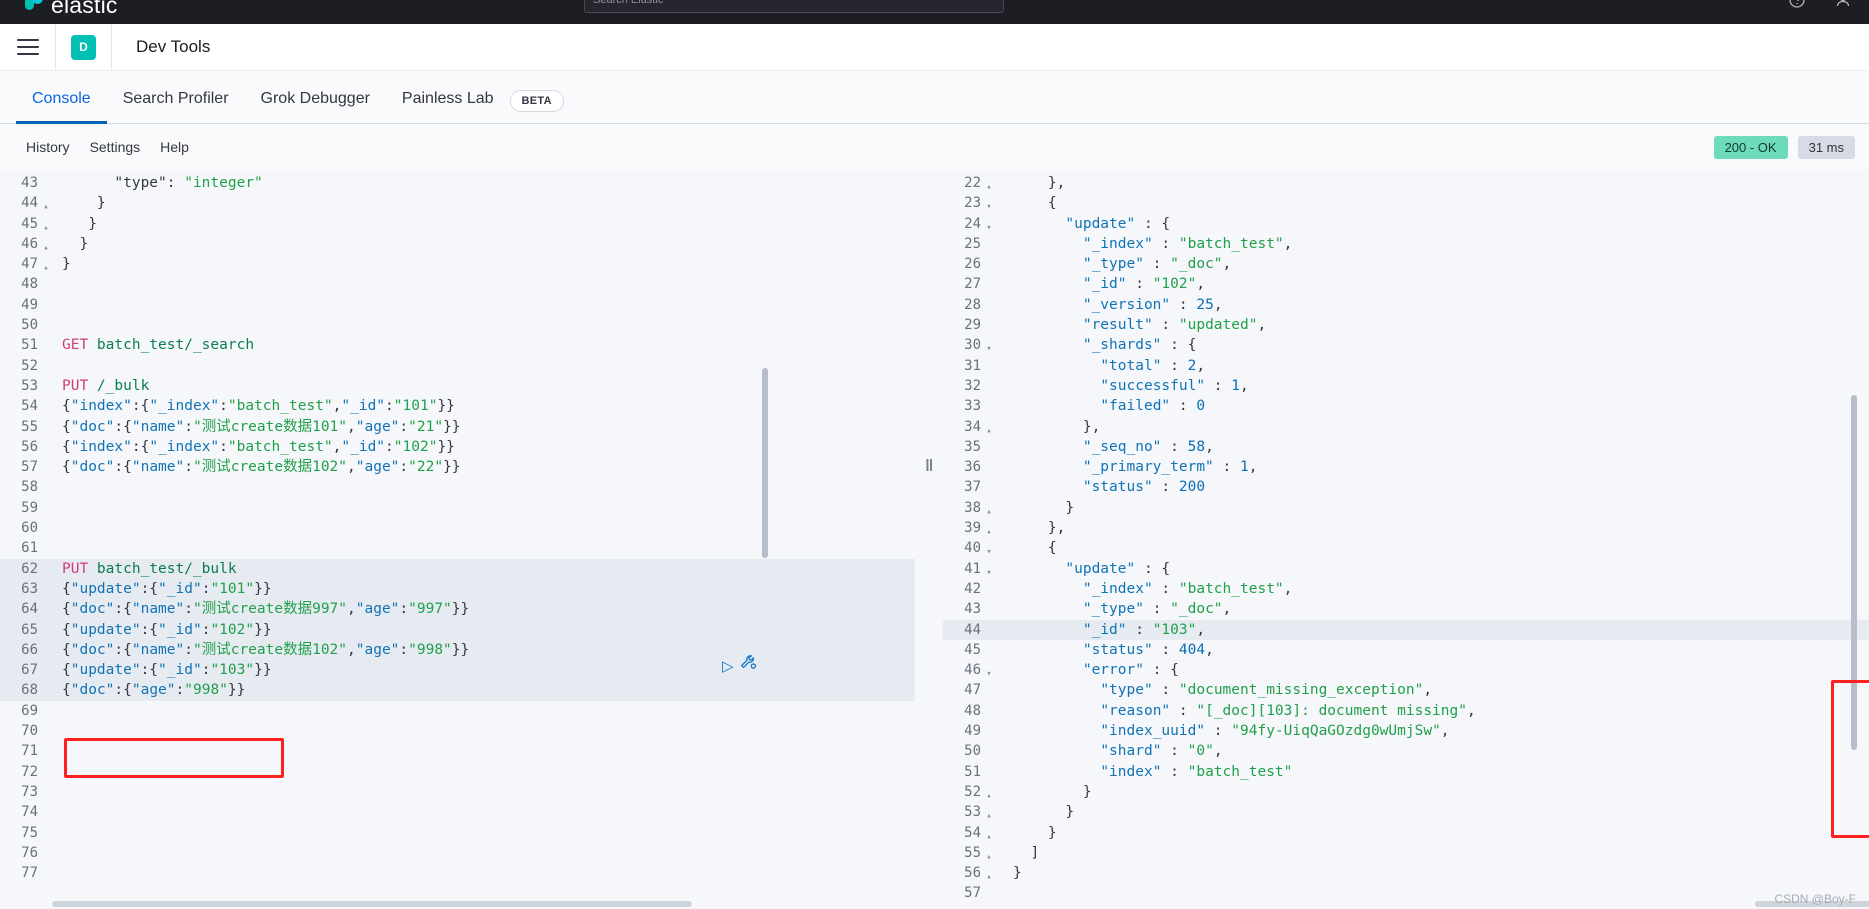 This screenshot has height=909, width=1869. I want to click on code-line: 39 ▴ },, so click(1406, 528).